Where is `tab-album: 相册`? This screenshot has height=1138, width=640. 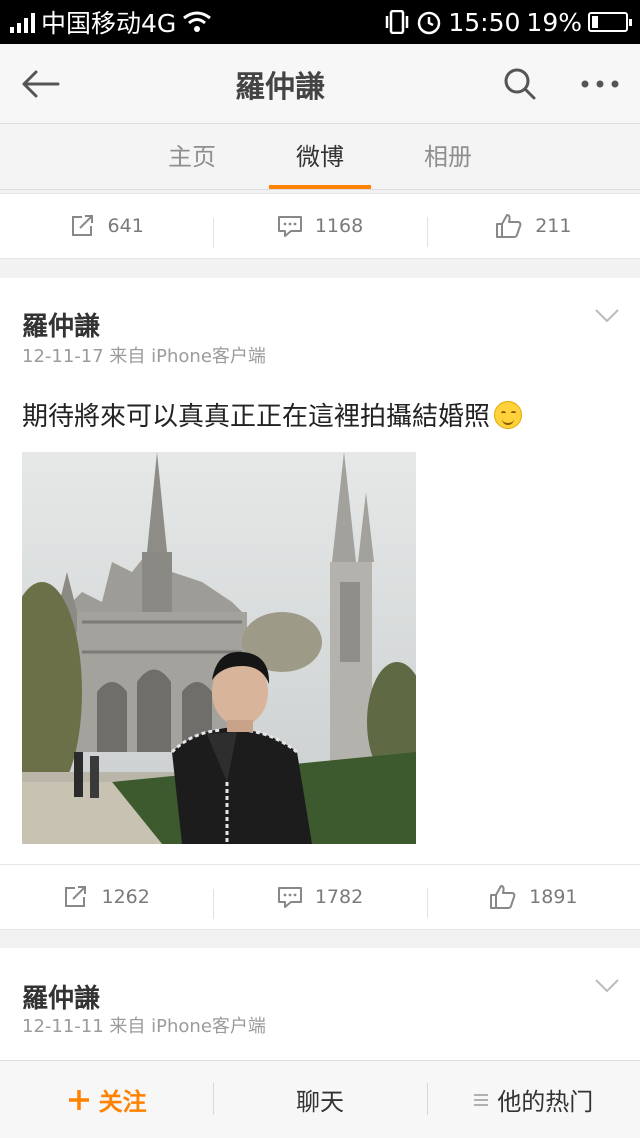
tab-album: 相册 is located at coordinates (448, 156).